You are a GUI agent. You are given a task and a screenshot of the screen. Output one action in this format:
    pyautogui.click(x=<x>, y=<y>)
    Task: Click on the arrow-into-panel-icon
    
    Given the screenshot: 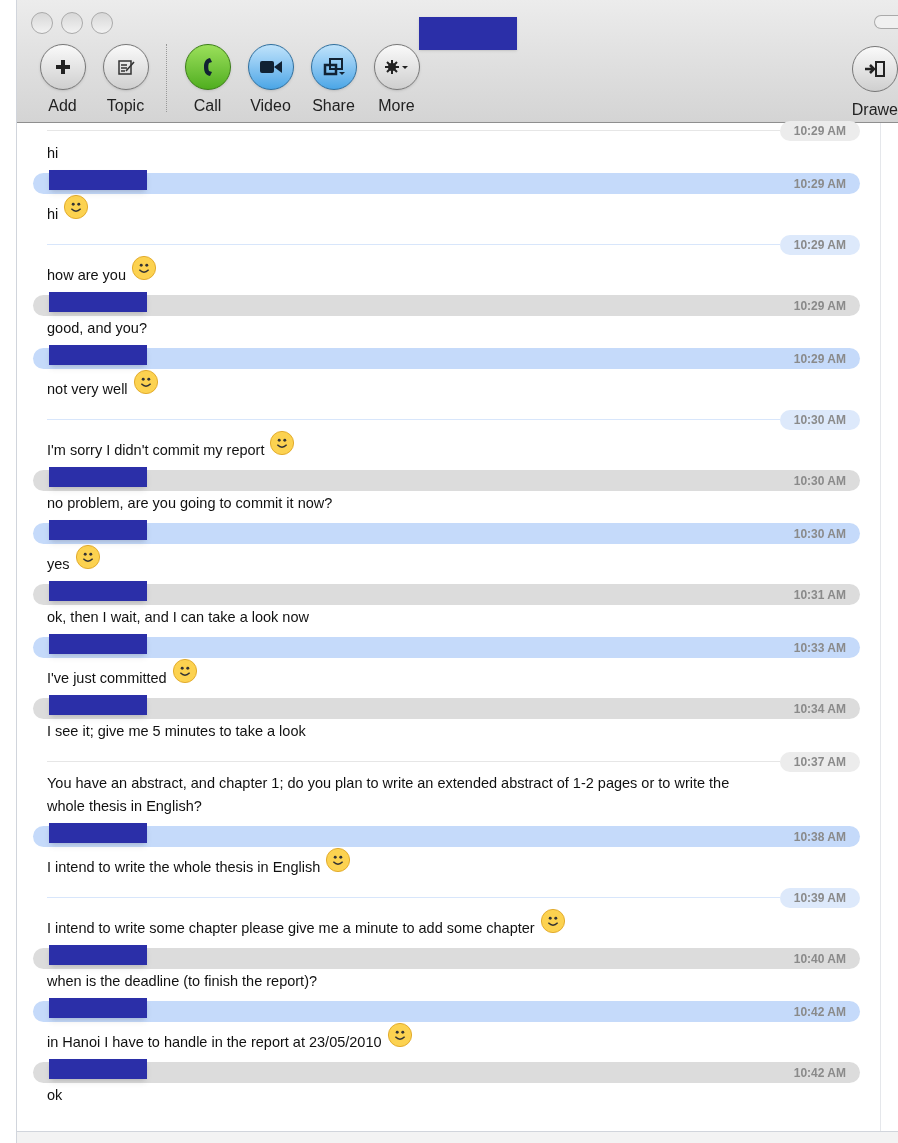 What is the action you would take?
    pyautogui.click(x=874, y=69)
    